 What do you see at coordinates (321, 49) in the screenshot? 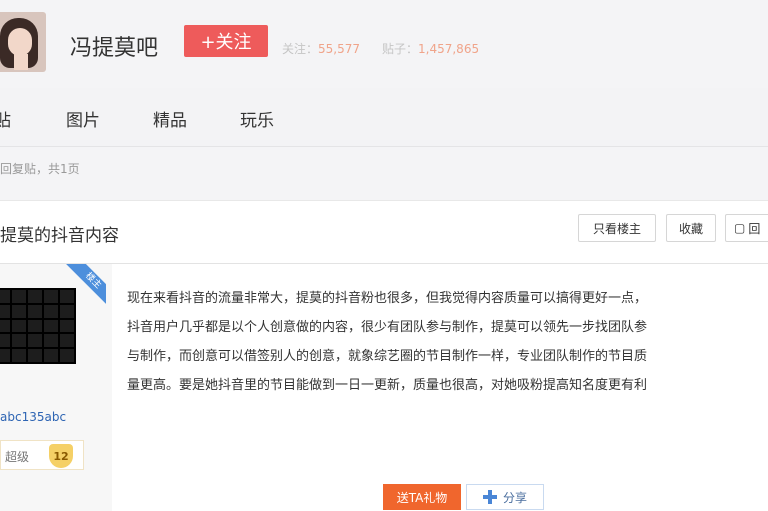
I see `follower-count: 关注：55,577` at bounding box center [321, 49].